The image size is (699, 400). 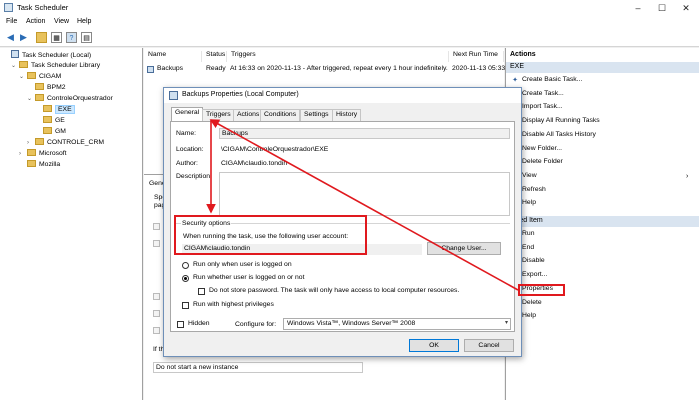 What do you see at coordinates (180, 324) in the screenshot?
I see `hidden-checkbox` at bounding box center [180, 324].